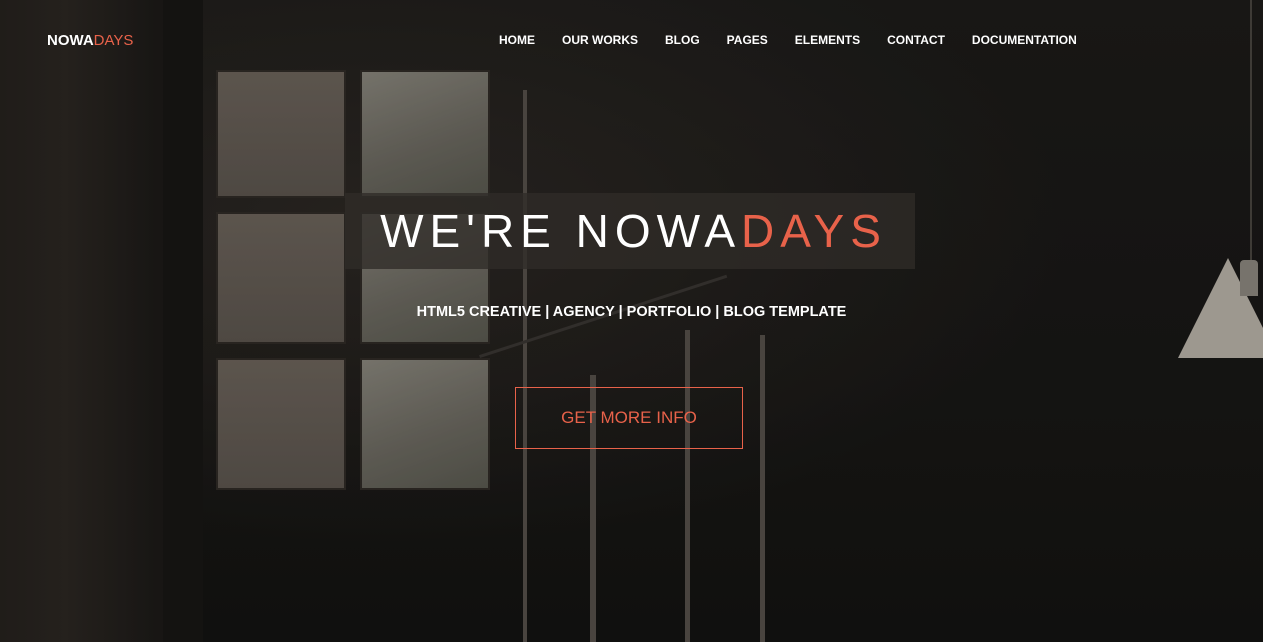 The image size is (1263, 642). I want to click on site-logo: NOWADAYS, so click(90, 40).